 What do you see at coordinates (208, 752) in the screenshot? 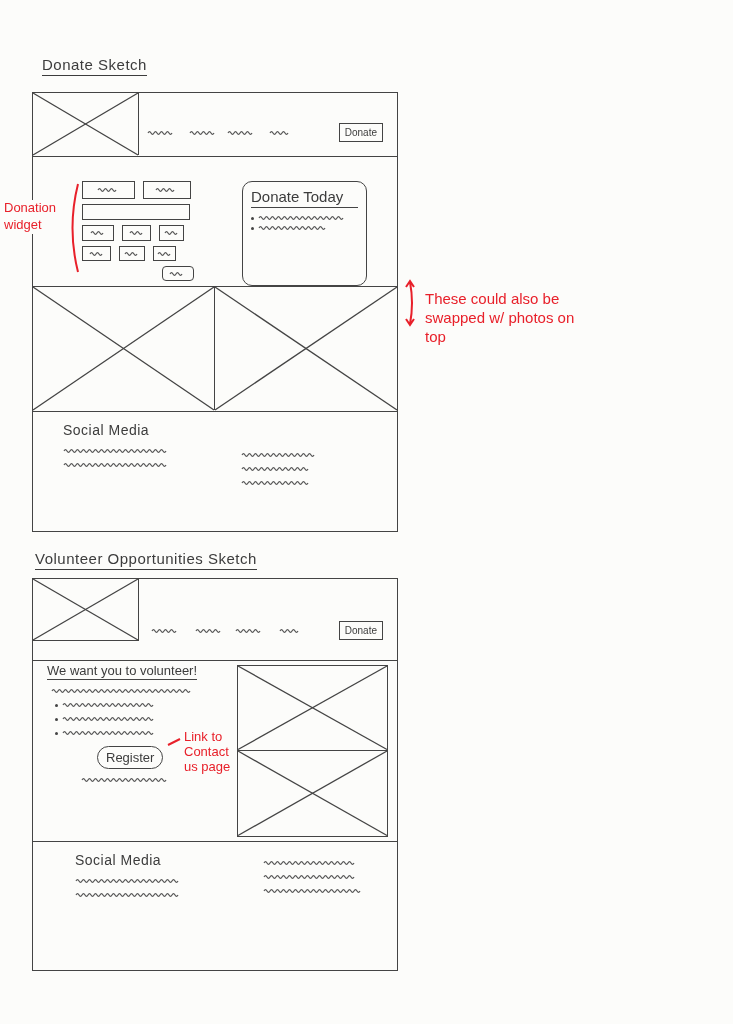
I see `annotation-text: Link to Contact us page` at bounding box center [208, 752].